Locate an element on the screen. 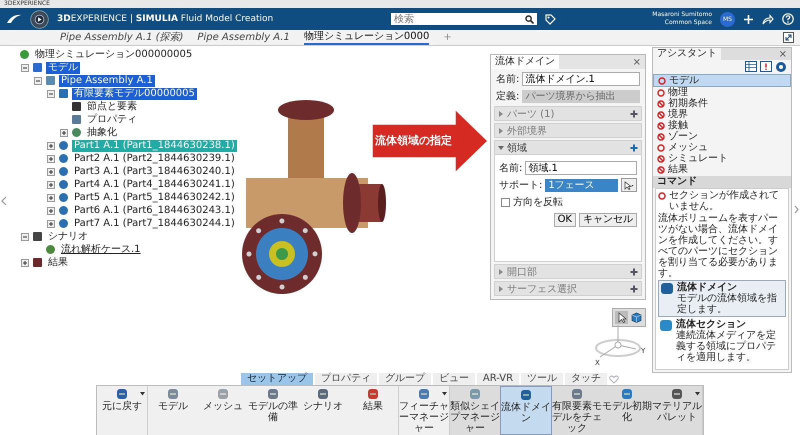 The height and width of the screenshot is (435, 800). tree-item: シナリオ is located at coordinates (68, 236).